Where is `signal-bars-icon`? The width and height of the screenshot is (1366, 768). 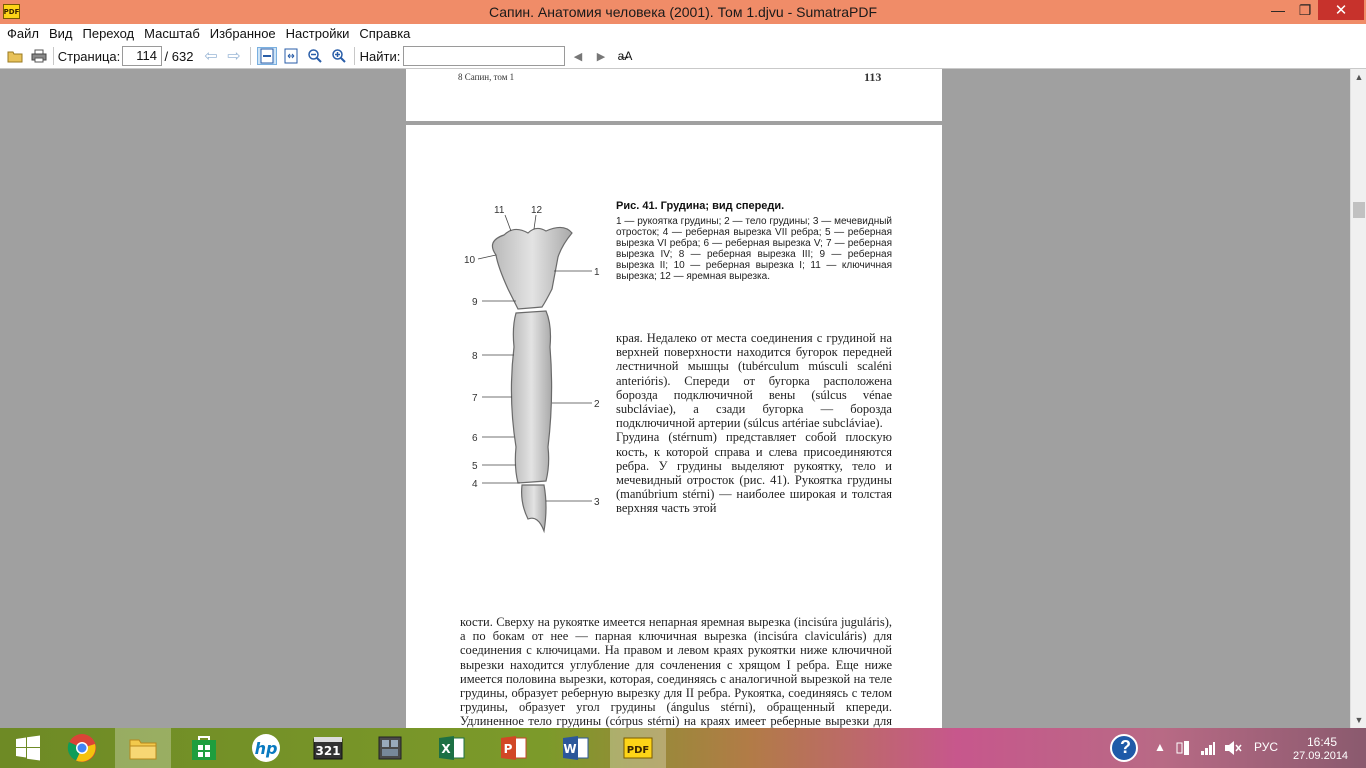
signal-bars-icon is located at coordinates (1208, 748).